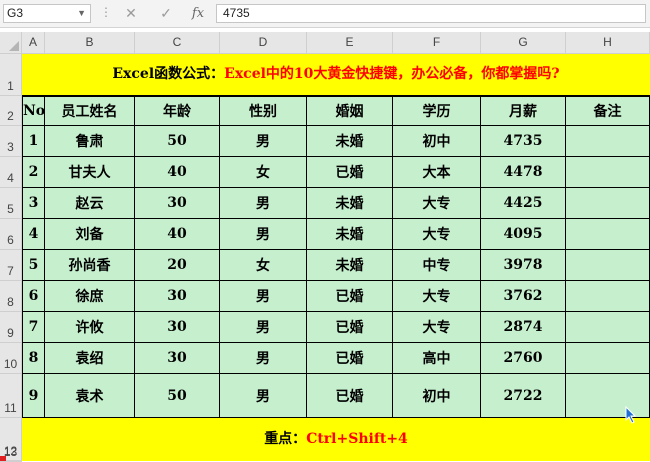 The height and width of the screenshot is (462, 650). What do you see at coordinates (166, 13) in the screenshot?
I see `check-icon: ✓` at bounding box center [166, 13].